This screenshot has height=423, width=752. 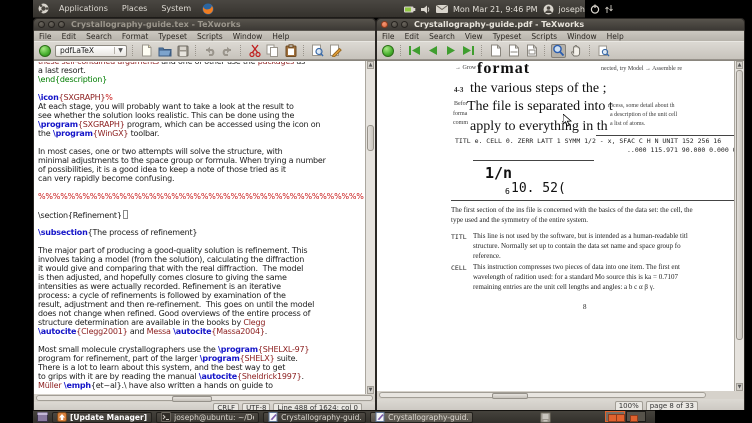 I want to click on editor-horizontal-scrollbar, so click(x=204, y=398).